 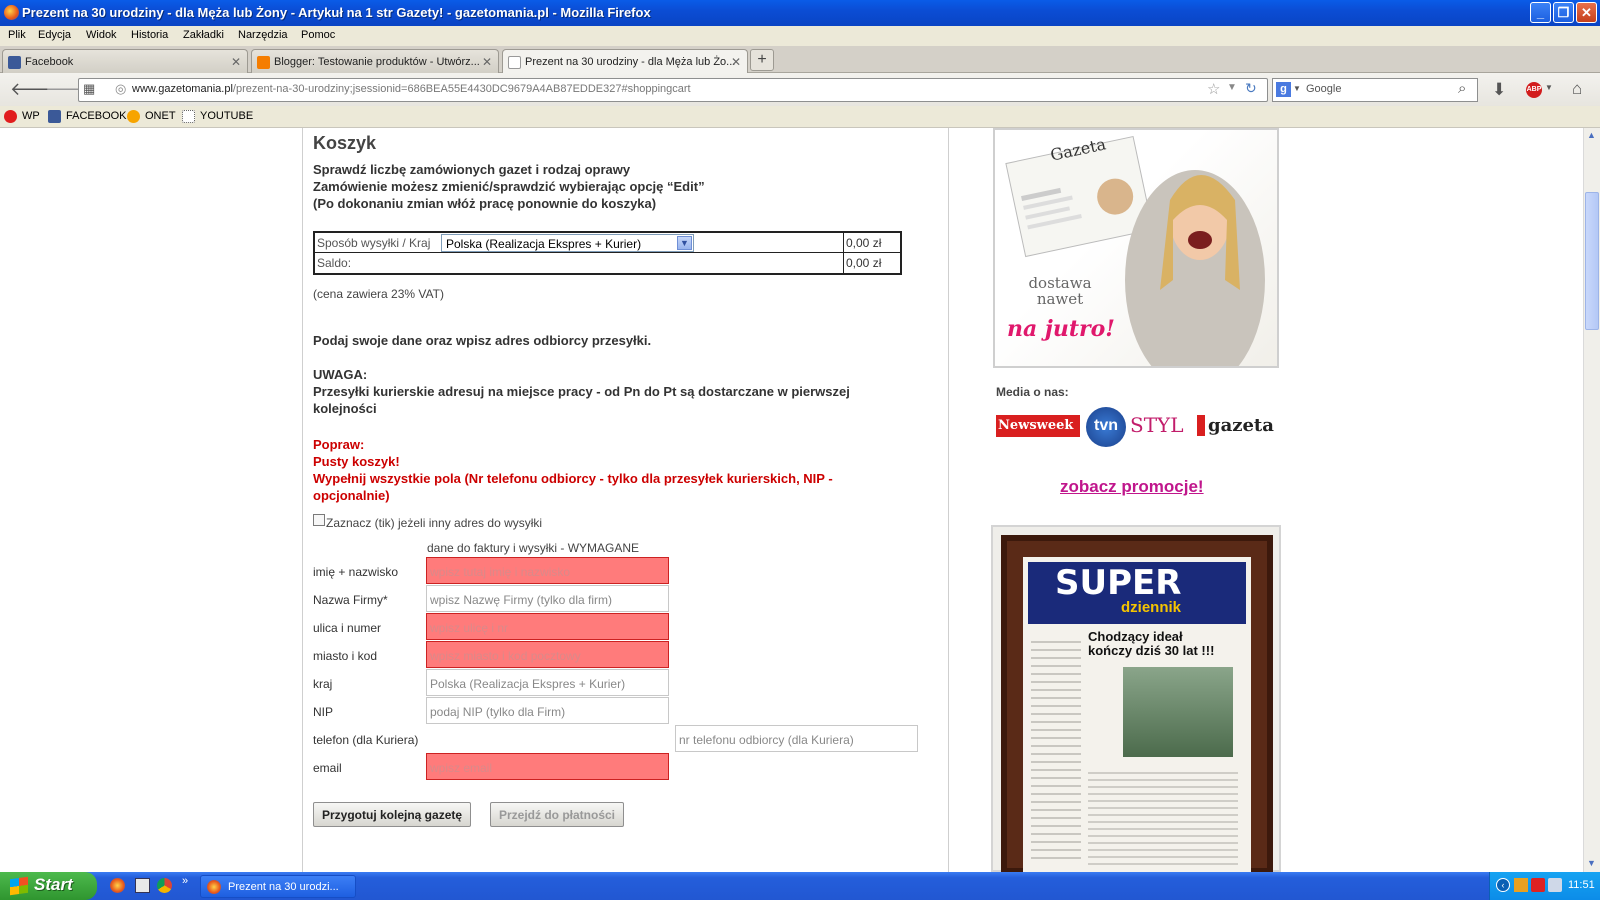 I want to click on reload-icon: ↻, so click(x=1251, y=88).